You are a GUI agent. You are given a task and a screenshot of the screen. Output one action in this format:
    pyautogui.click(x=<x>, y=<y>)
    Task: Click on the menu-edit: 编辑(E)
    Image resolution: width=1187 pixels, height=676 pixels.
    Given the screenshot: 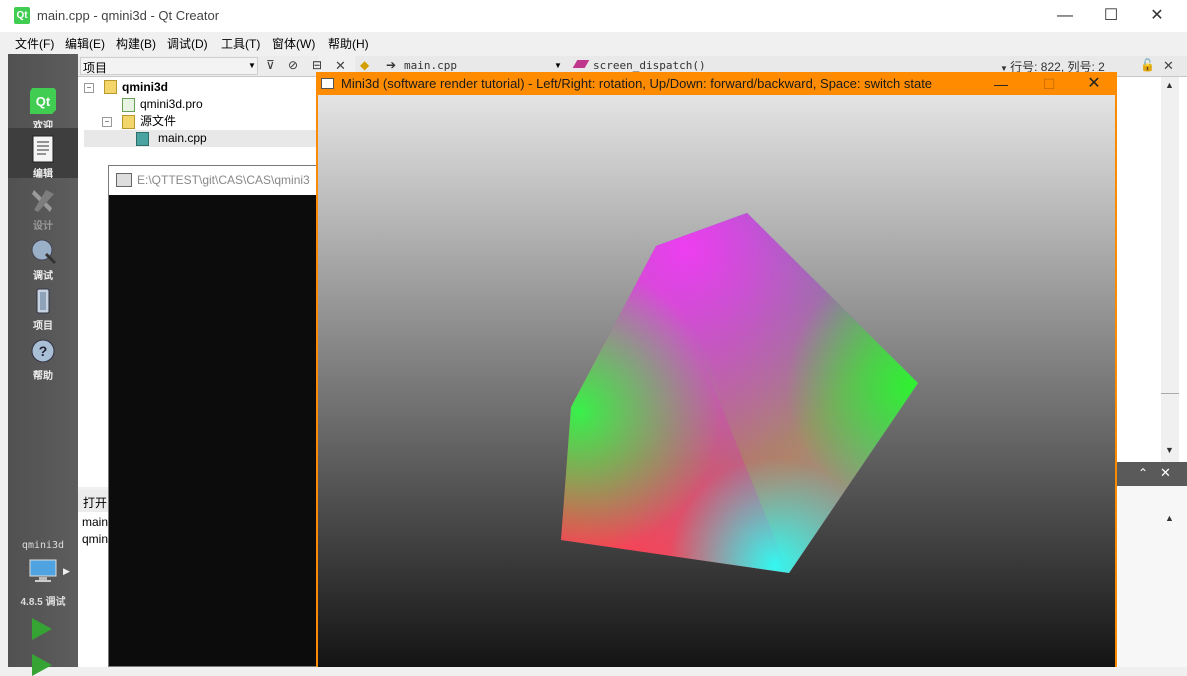 What is the action you would take?
    pyautogui.click(x=85, y=43)
    